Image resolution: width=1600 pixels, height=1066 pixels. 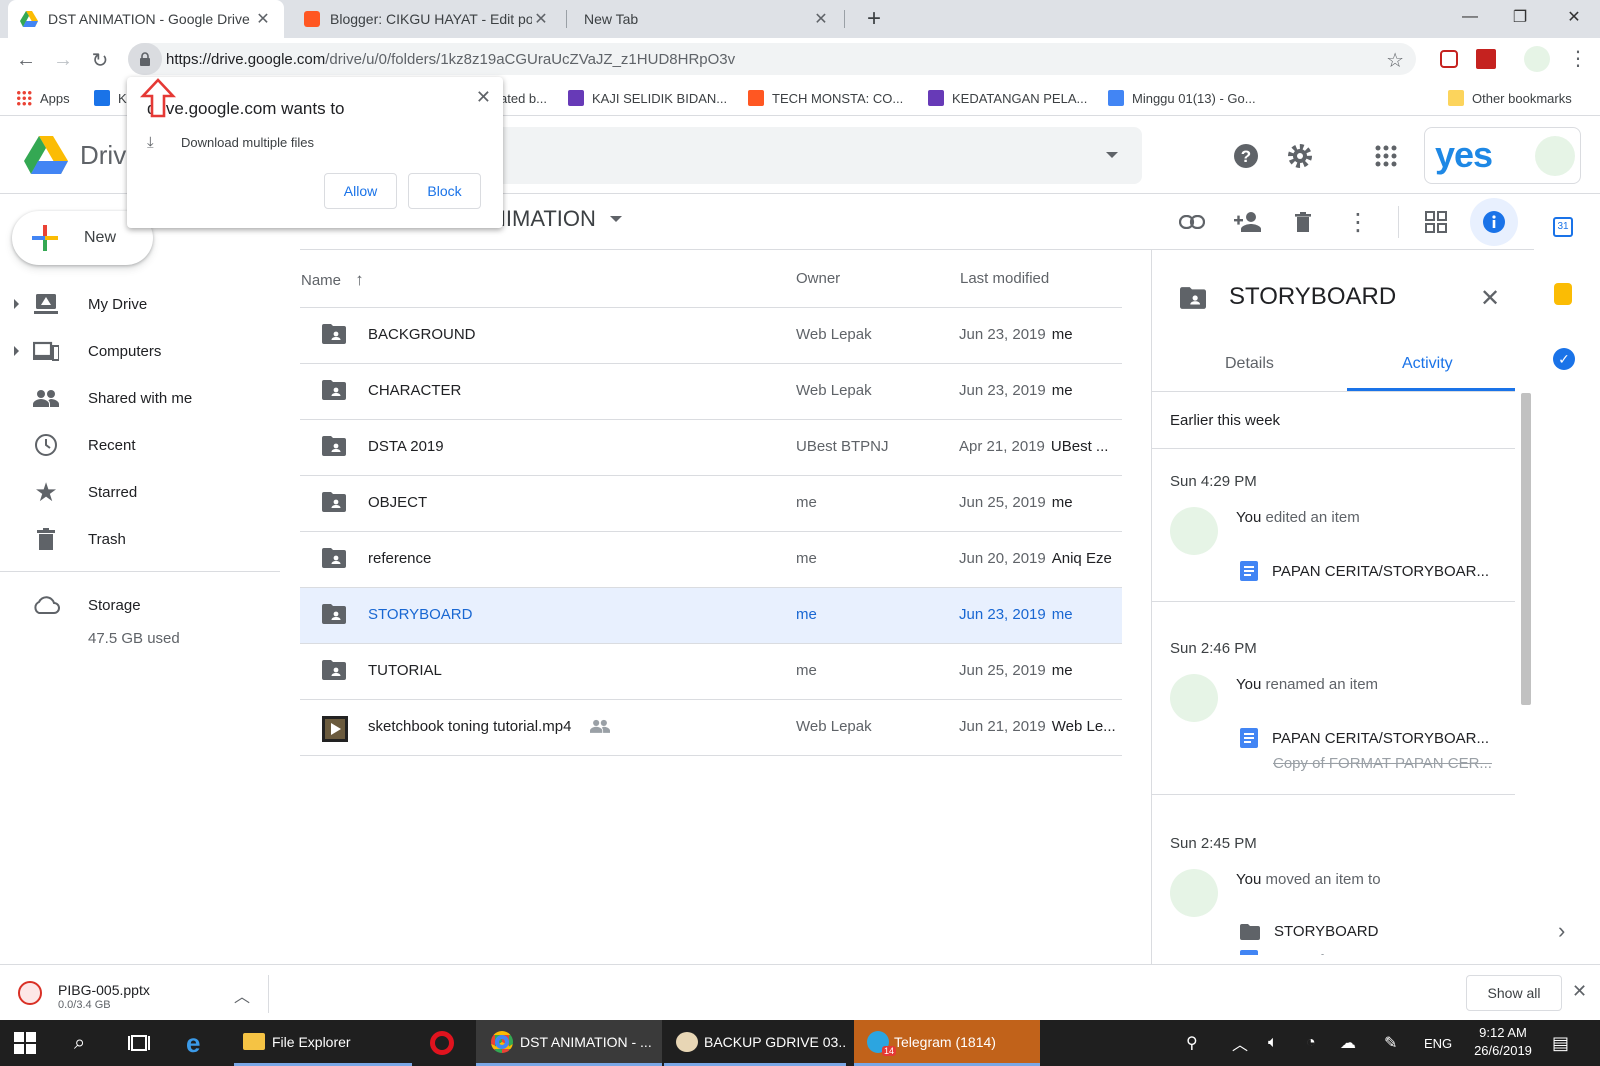 I want to click on block-button: Block, so click(x=444, y=191).